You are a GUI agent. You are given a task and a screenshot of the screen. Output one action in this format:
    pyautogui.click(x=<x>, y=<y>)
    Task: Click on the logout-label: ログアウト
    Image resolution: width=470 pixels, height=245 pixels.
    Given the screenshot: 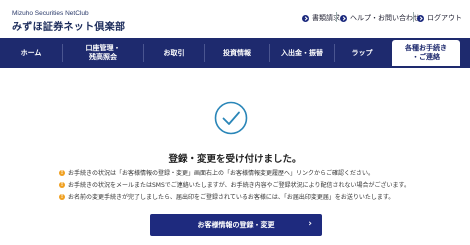 What is the action you would take?
    pyautogui.click(x=444, y=18)
    